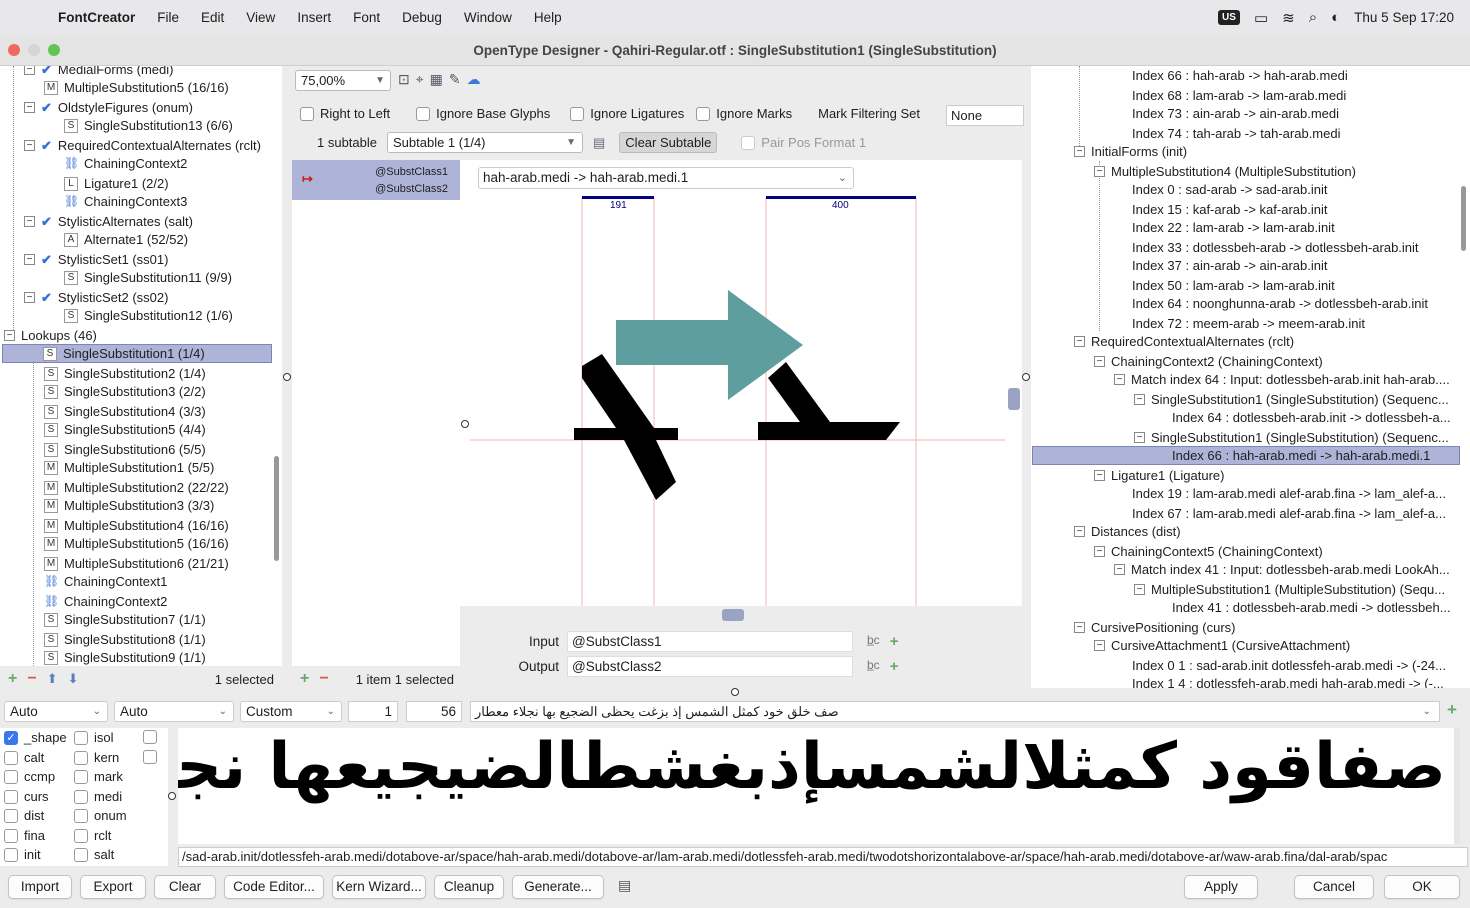  Describe the element at coordinates (174, 711) in the screenshot. I see `language-dropdown: Auto ⌄` at that location.